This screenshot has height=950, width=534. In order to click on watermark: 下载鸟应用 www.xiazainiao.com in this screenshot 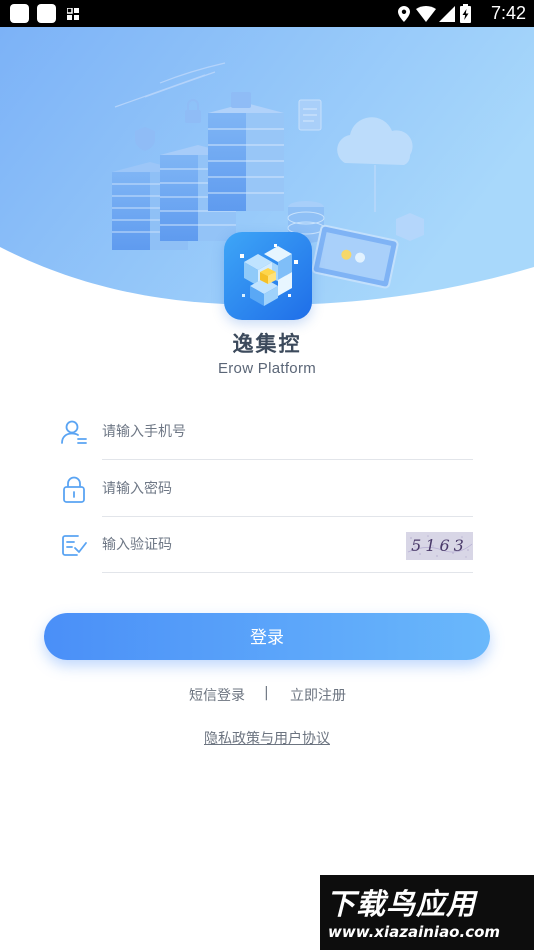, I will do `click(427, 912)`.